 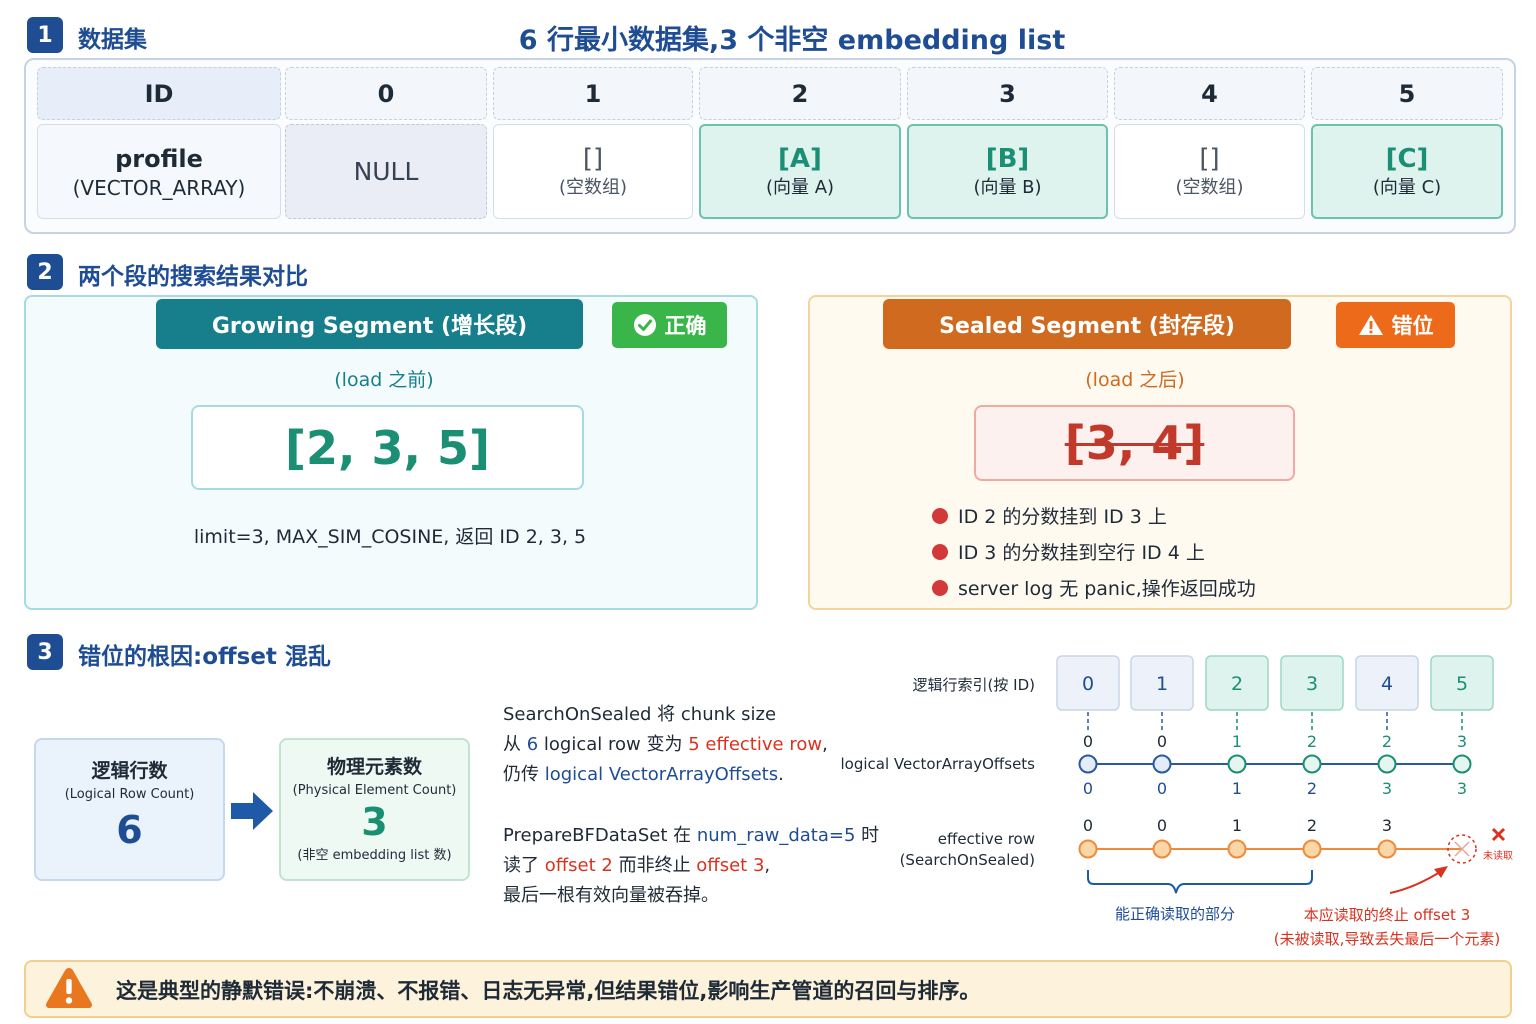 What do you see at coordinates (1462, 684) in the screenshot?
I see `index-box-label: 5` at bounding box center [1462, 684].